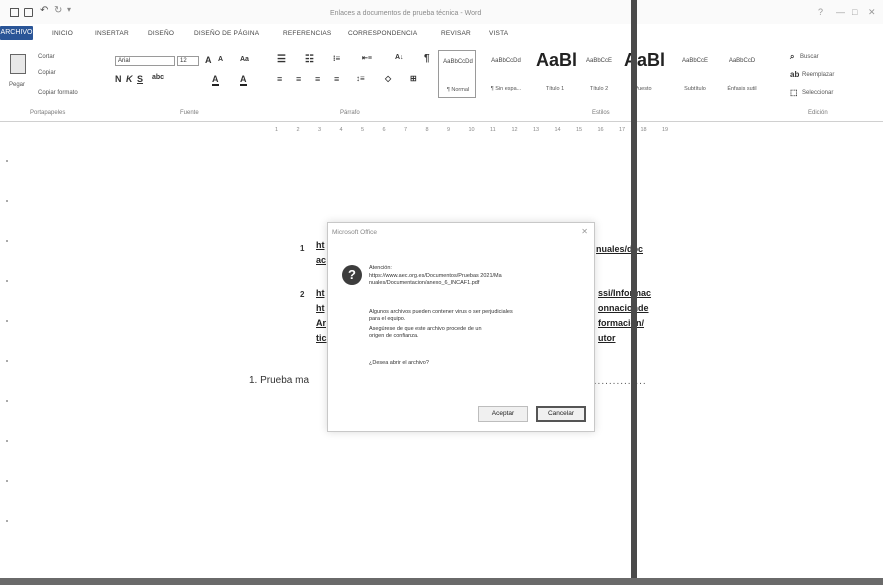  I want to click on horizontal-ruler: 1 2 3 4 5 6 7 8 9 10 11 12 13 14 15 16 17 18 19, so click(455, 131).